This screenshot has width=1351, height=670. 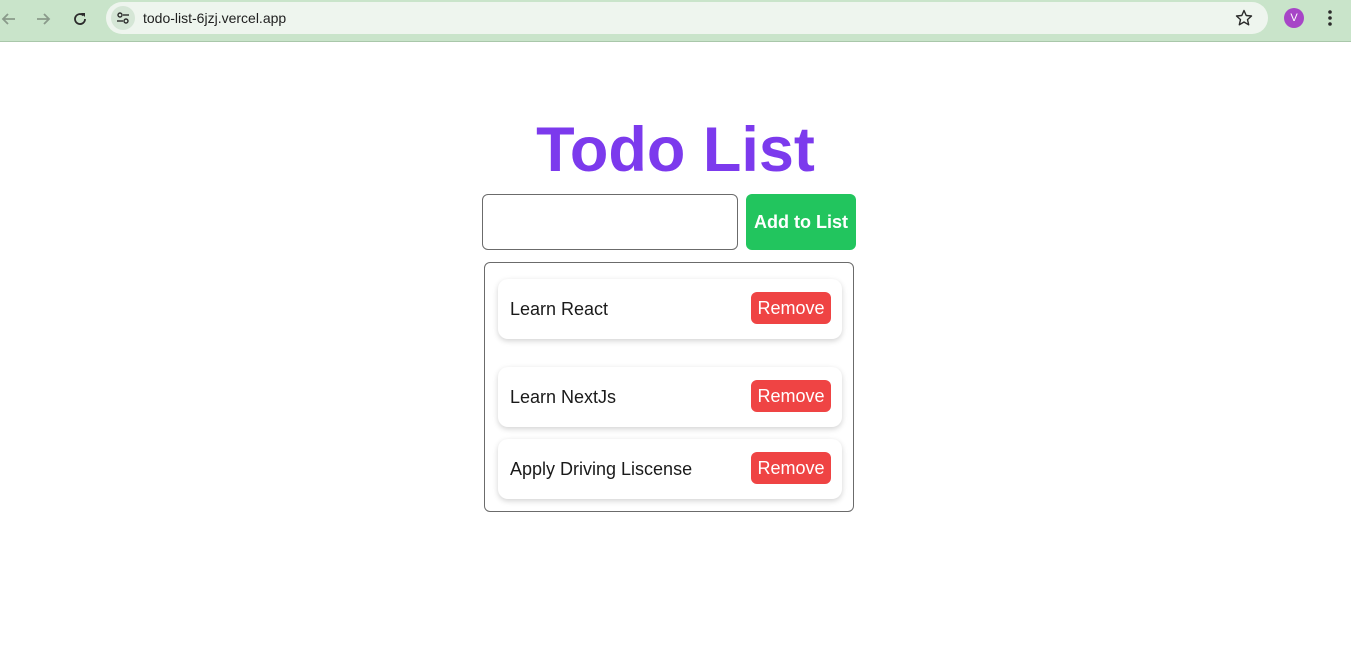 What do you see at coordinates (1330, 18) in the screenshot?
I see `kebab-menu-icon` at bounding box center [1330, 18].